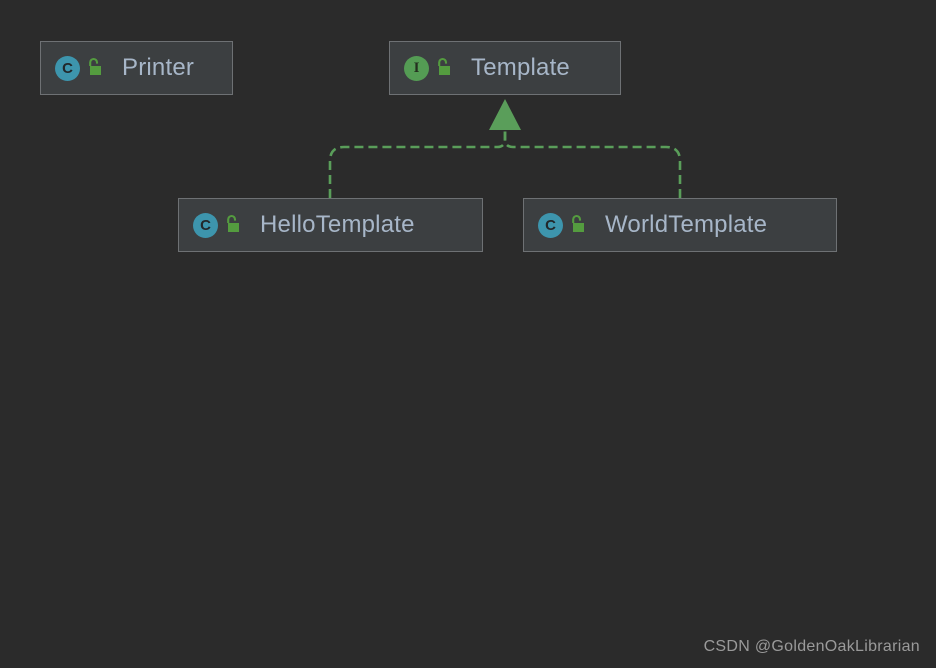 The image size is (936, 668). I want to click on watermark-text: CSDN @GoldenOakLibrarian, so click(811, 646).